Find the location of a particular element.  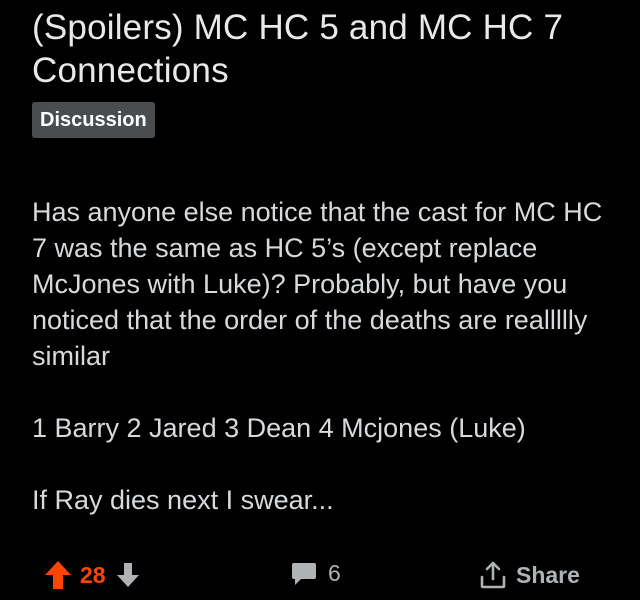

vote-score: 28 is located at coordinates (93, 574).